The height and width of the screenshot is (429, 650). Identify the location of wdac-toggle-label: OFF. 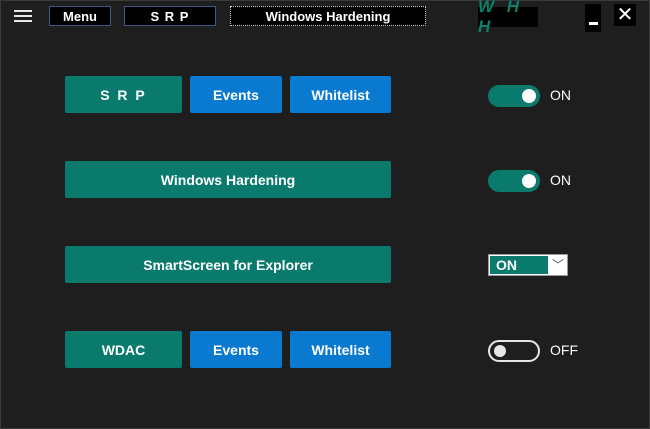
(564, 350).